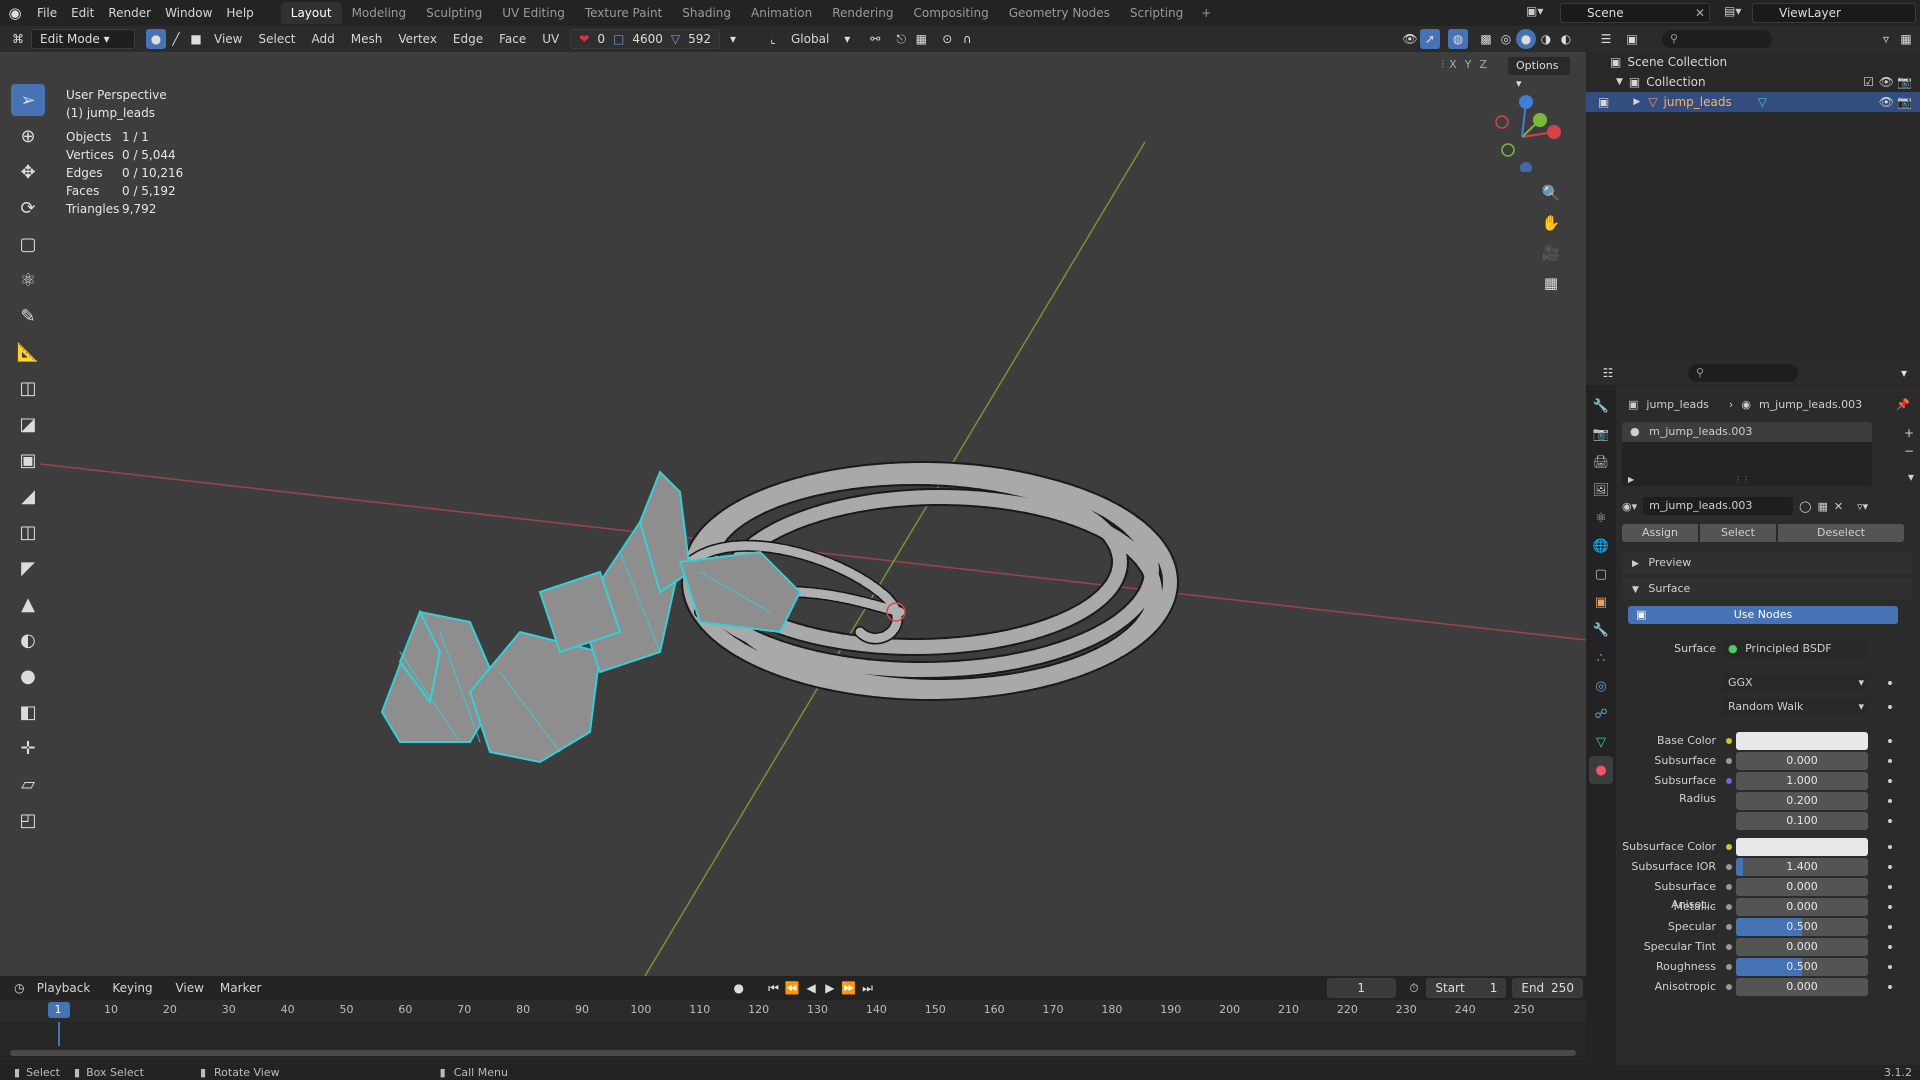 The height and width of the screenshot is (1080, 1920). What do you see at coordinates (773, 988) in the screenshot?
I see `jump-start-icon: ⏮` at bounding box center [773, 988].